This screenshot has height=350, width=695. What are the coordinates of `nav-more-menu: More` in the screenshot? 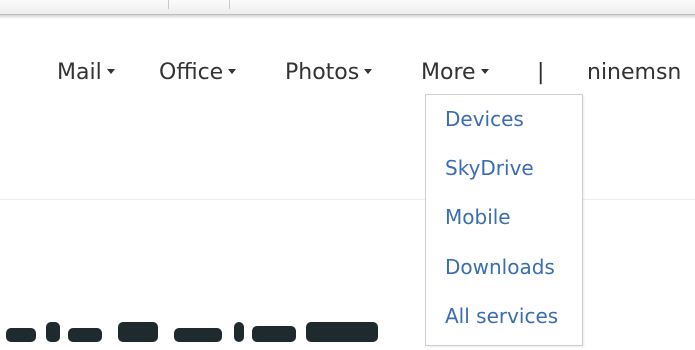 It's located at (455, 72).